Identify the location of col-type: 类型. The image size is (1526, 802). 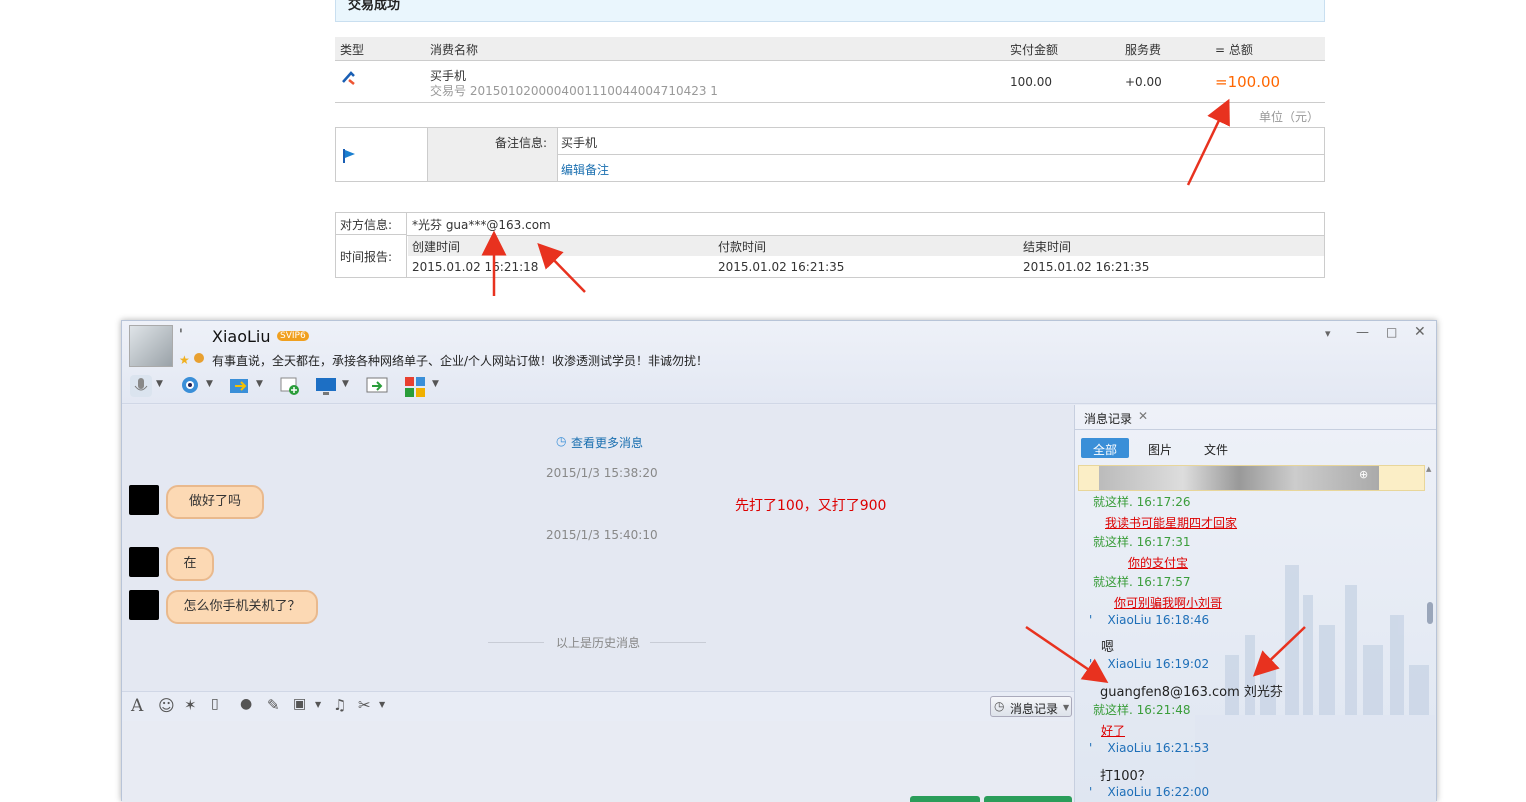
(352, 50).